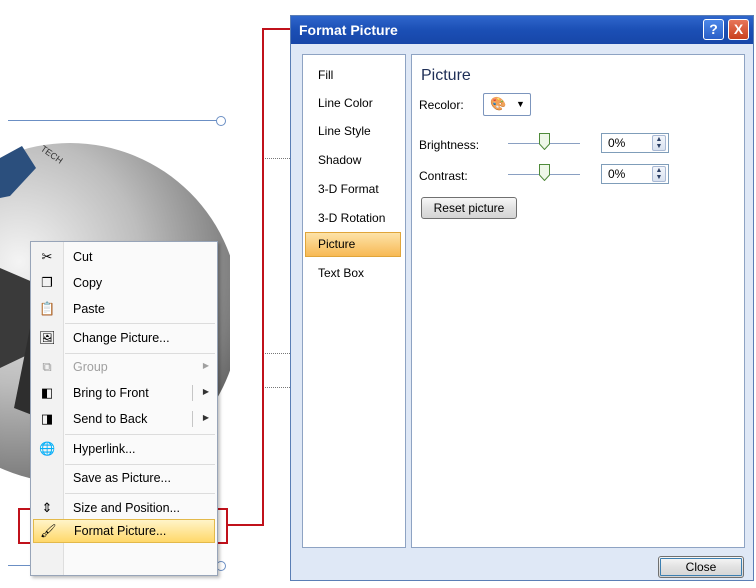 The image size is (756, 588). I want to click on hyperlink-icon: 🌐, so click(47, 448).